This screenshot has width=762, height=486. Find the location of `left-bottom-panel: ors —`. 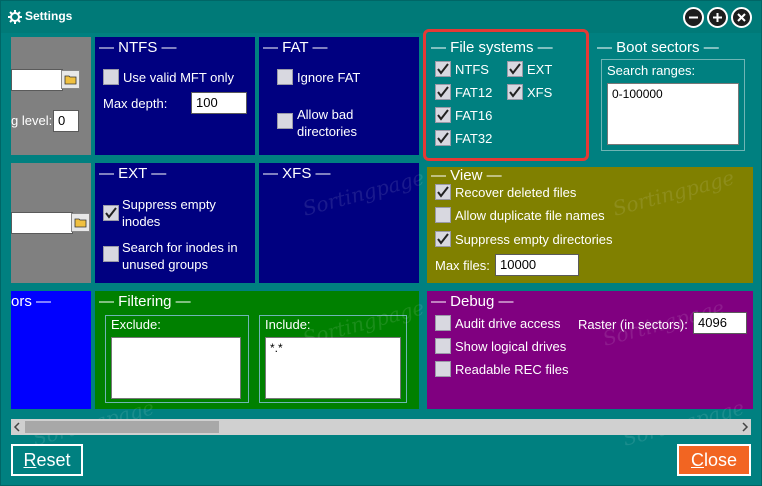

left-bottom-panel: ors — is located at coordinates (51, 350).